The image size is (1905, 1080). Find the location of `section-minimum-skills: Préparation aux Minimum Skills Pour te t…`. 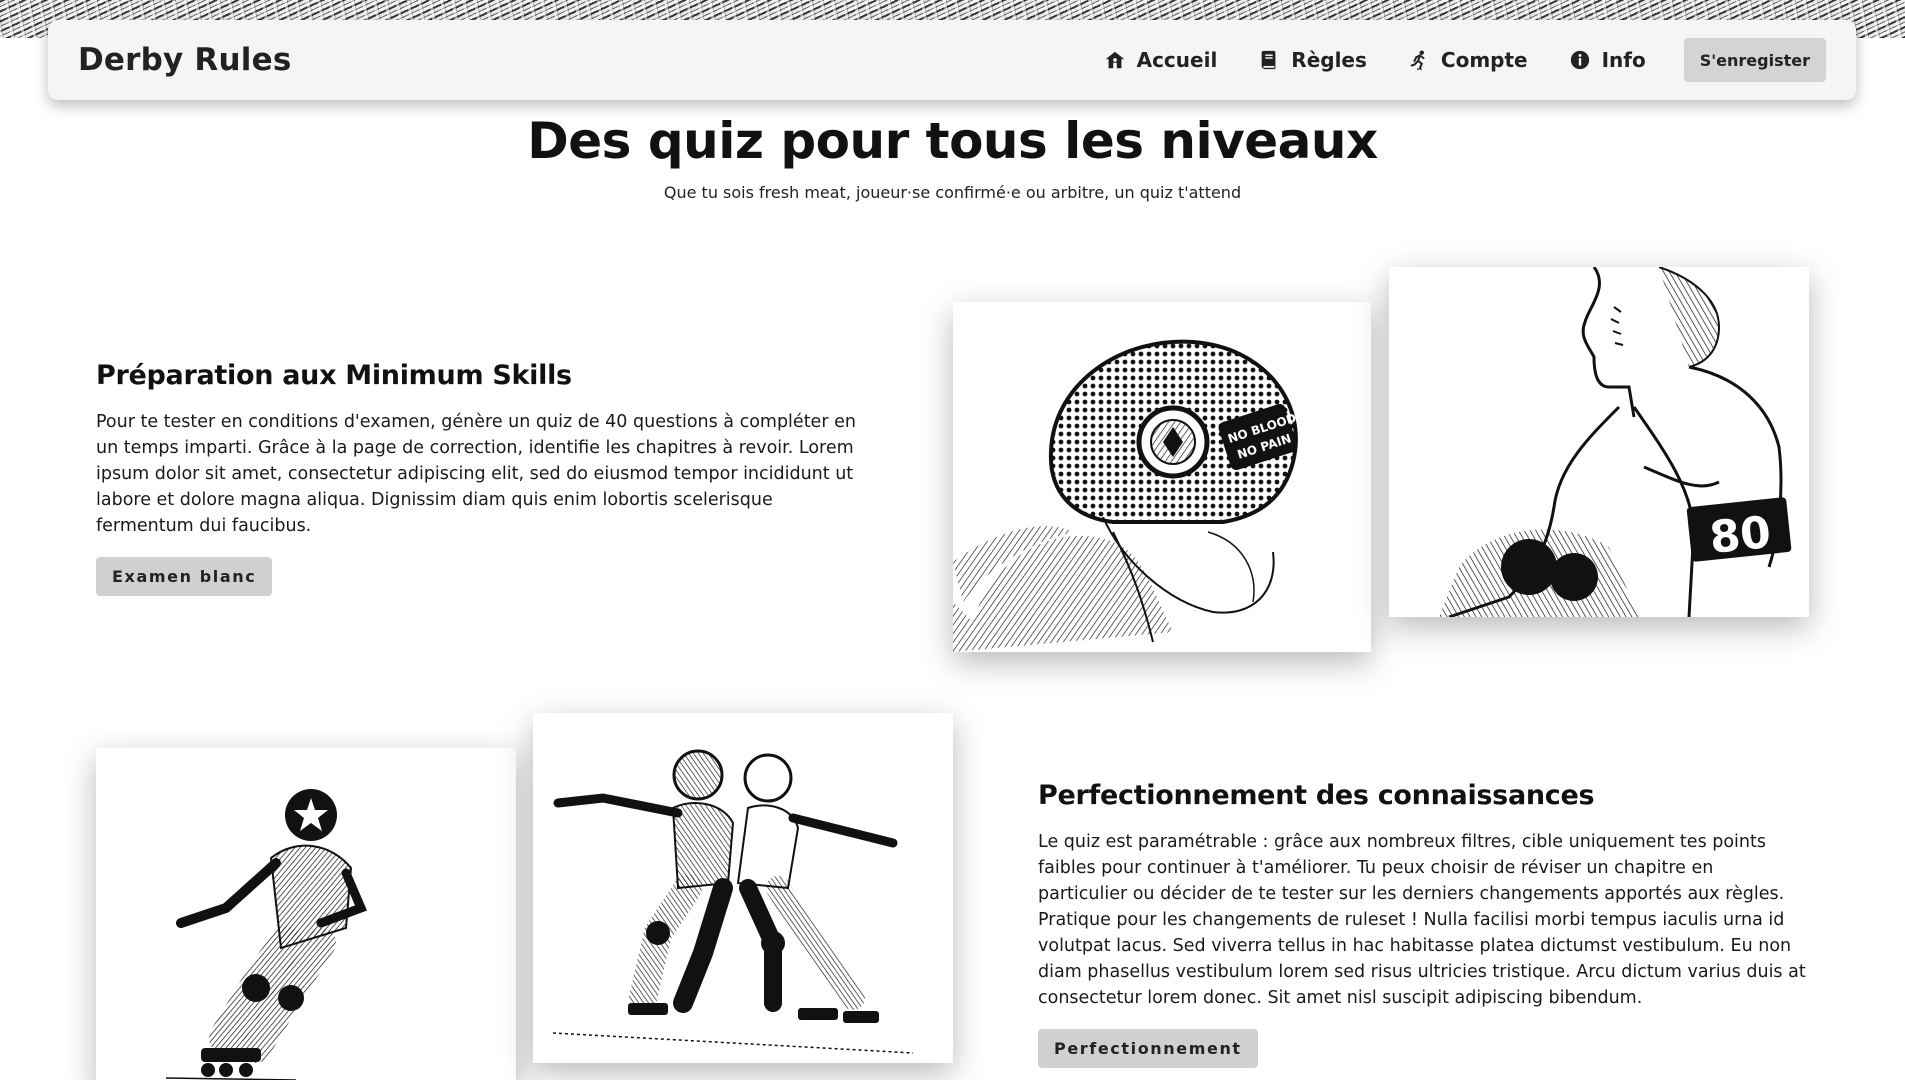

section-minimum-skills: Préparation aux Minimum Skills Pour te t… is located at coordinates (481, 478).